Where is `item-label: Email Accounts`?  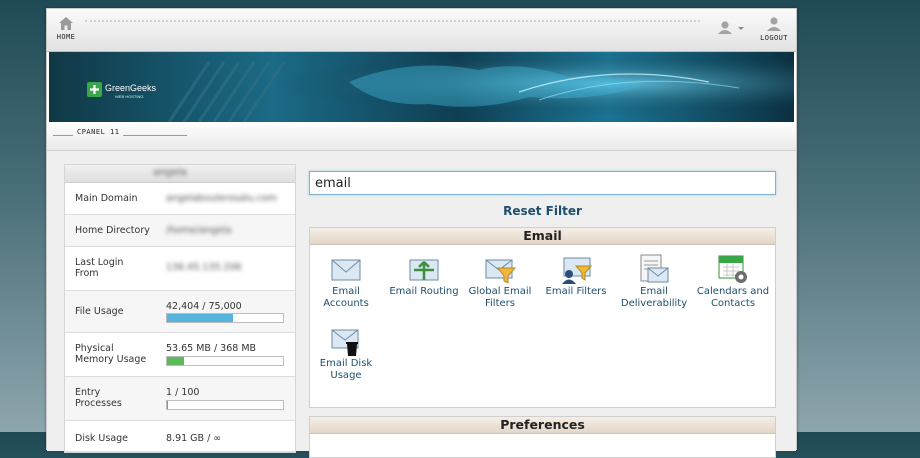
item-label: Email Accounts is located at coordinates (346, 297).